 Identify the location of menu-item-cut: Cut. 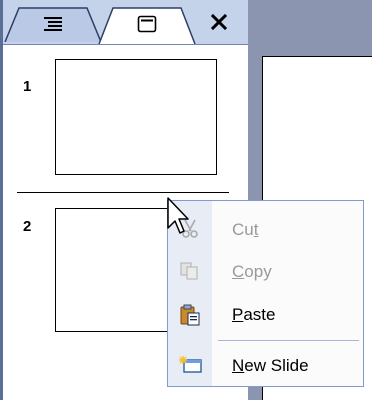
(266, 229).